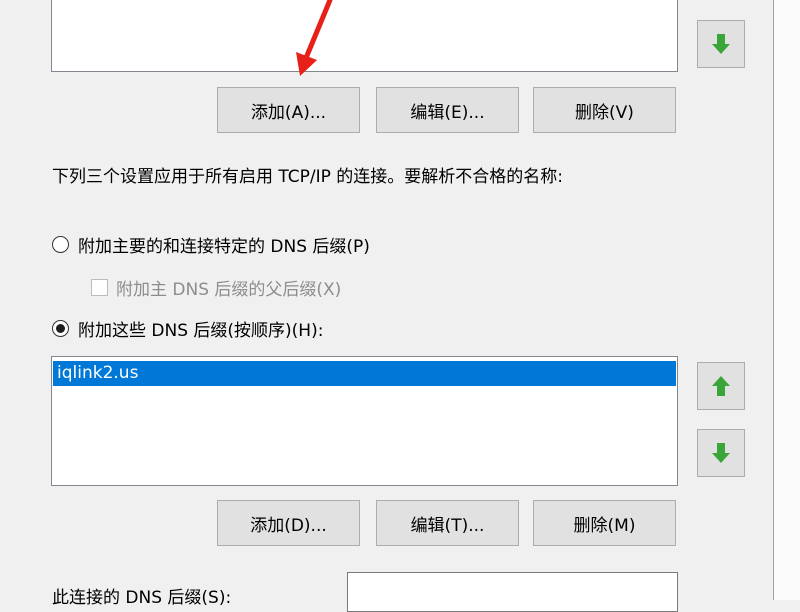 The width and height of the screenshot is (800, 612). I want to click on top-move-down-button, so click(721, 44).